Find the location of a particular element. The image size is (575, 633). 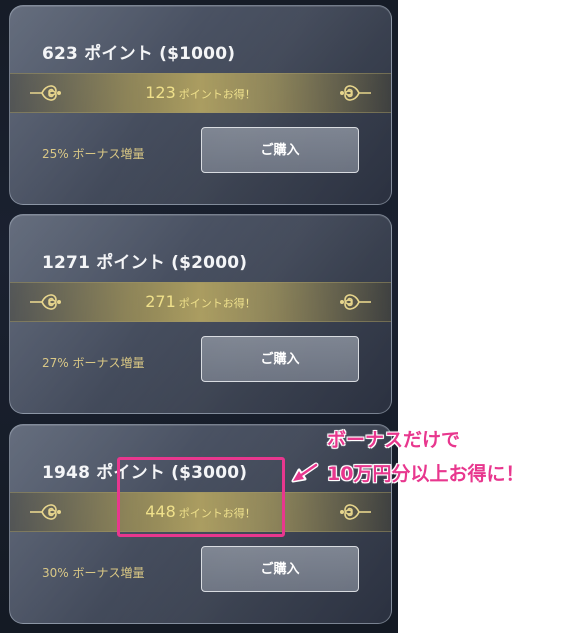

highlight-box is located at coordinates (201, 497).